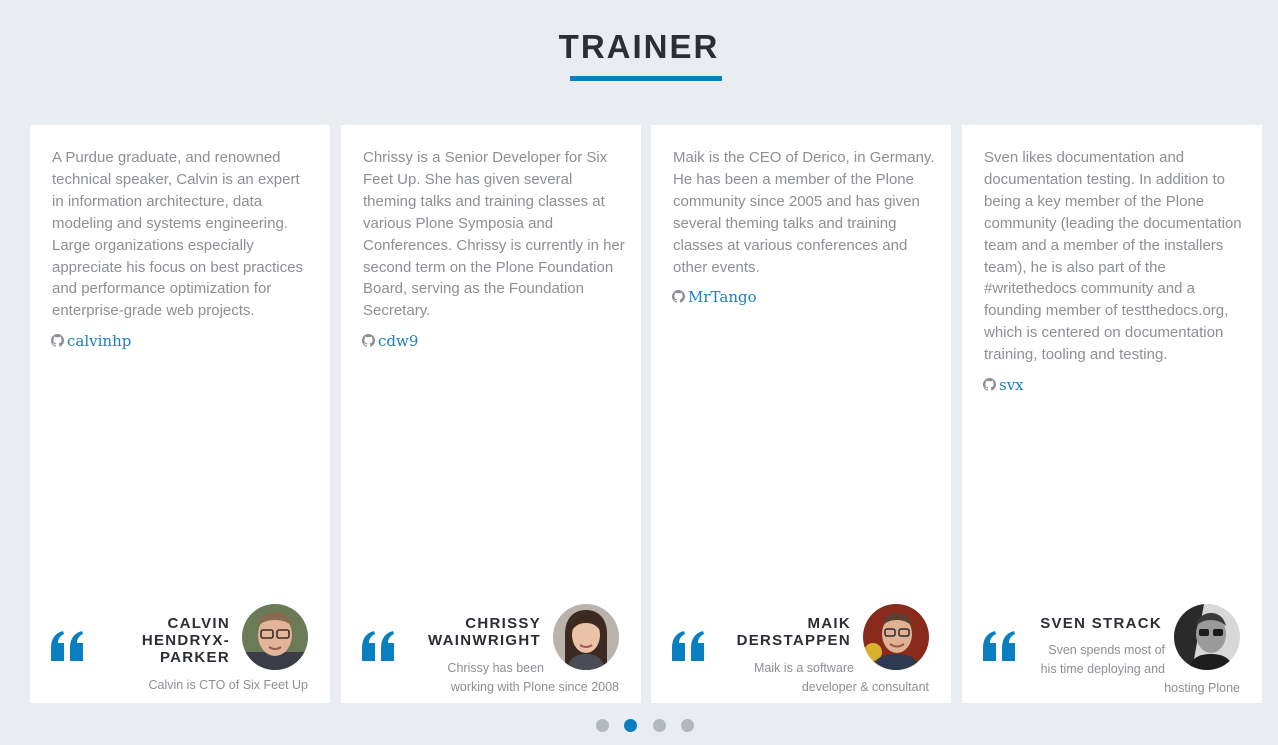  I want to click on trainer-name-line: CALVIN, so click(198, 623).